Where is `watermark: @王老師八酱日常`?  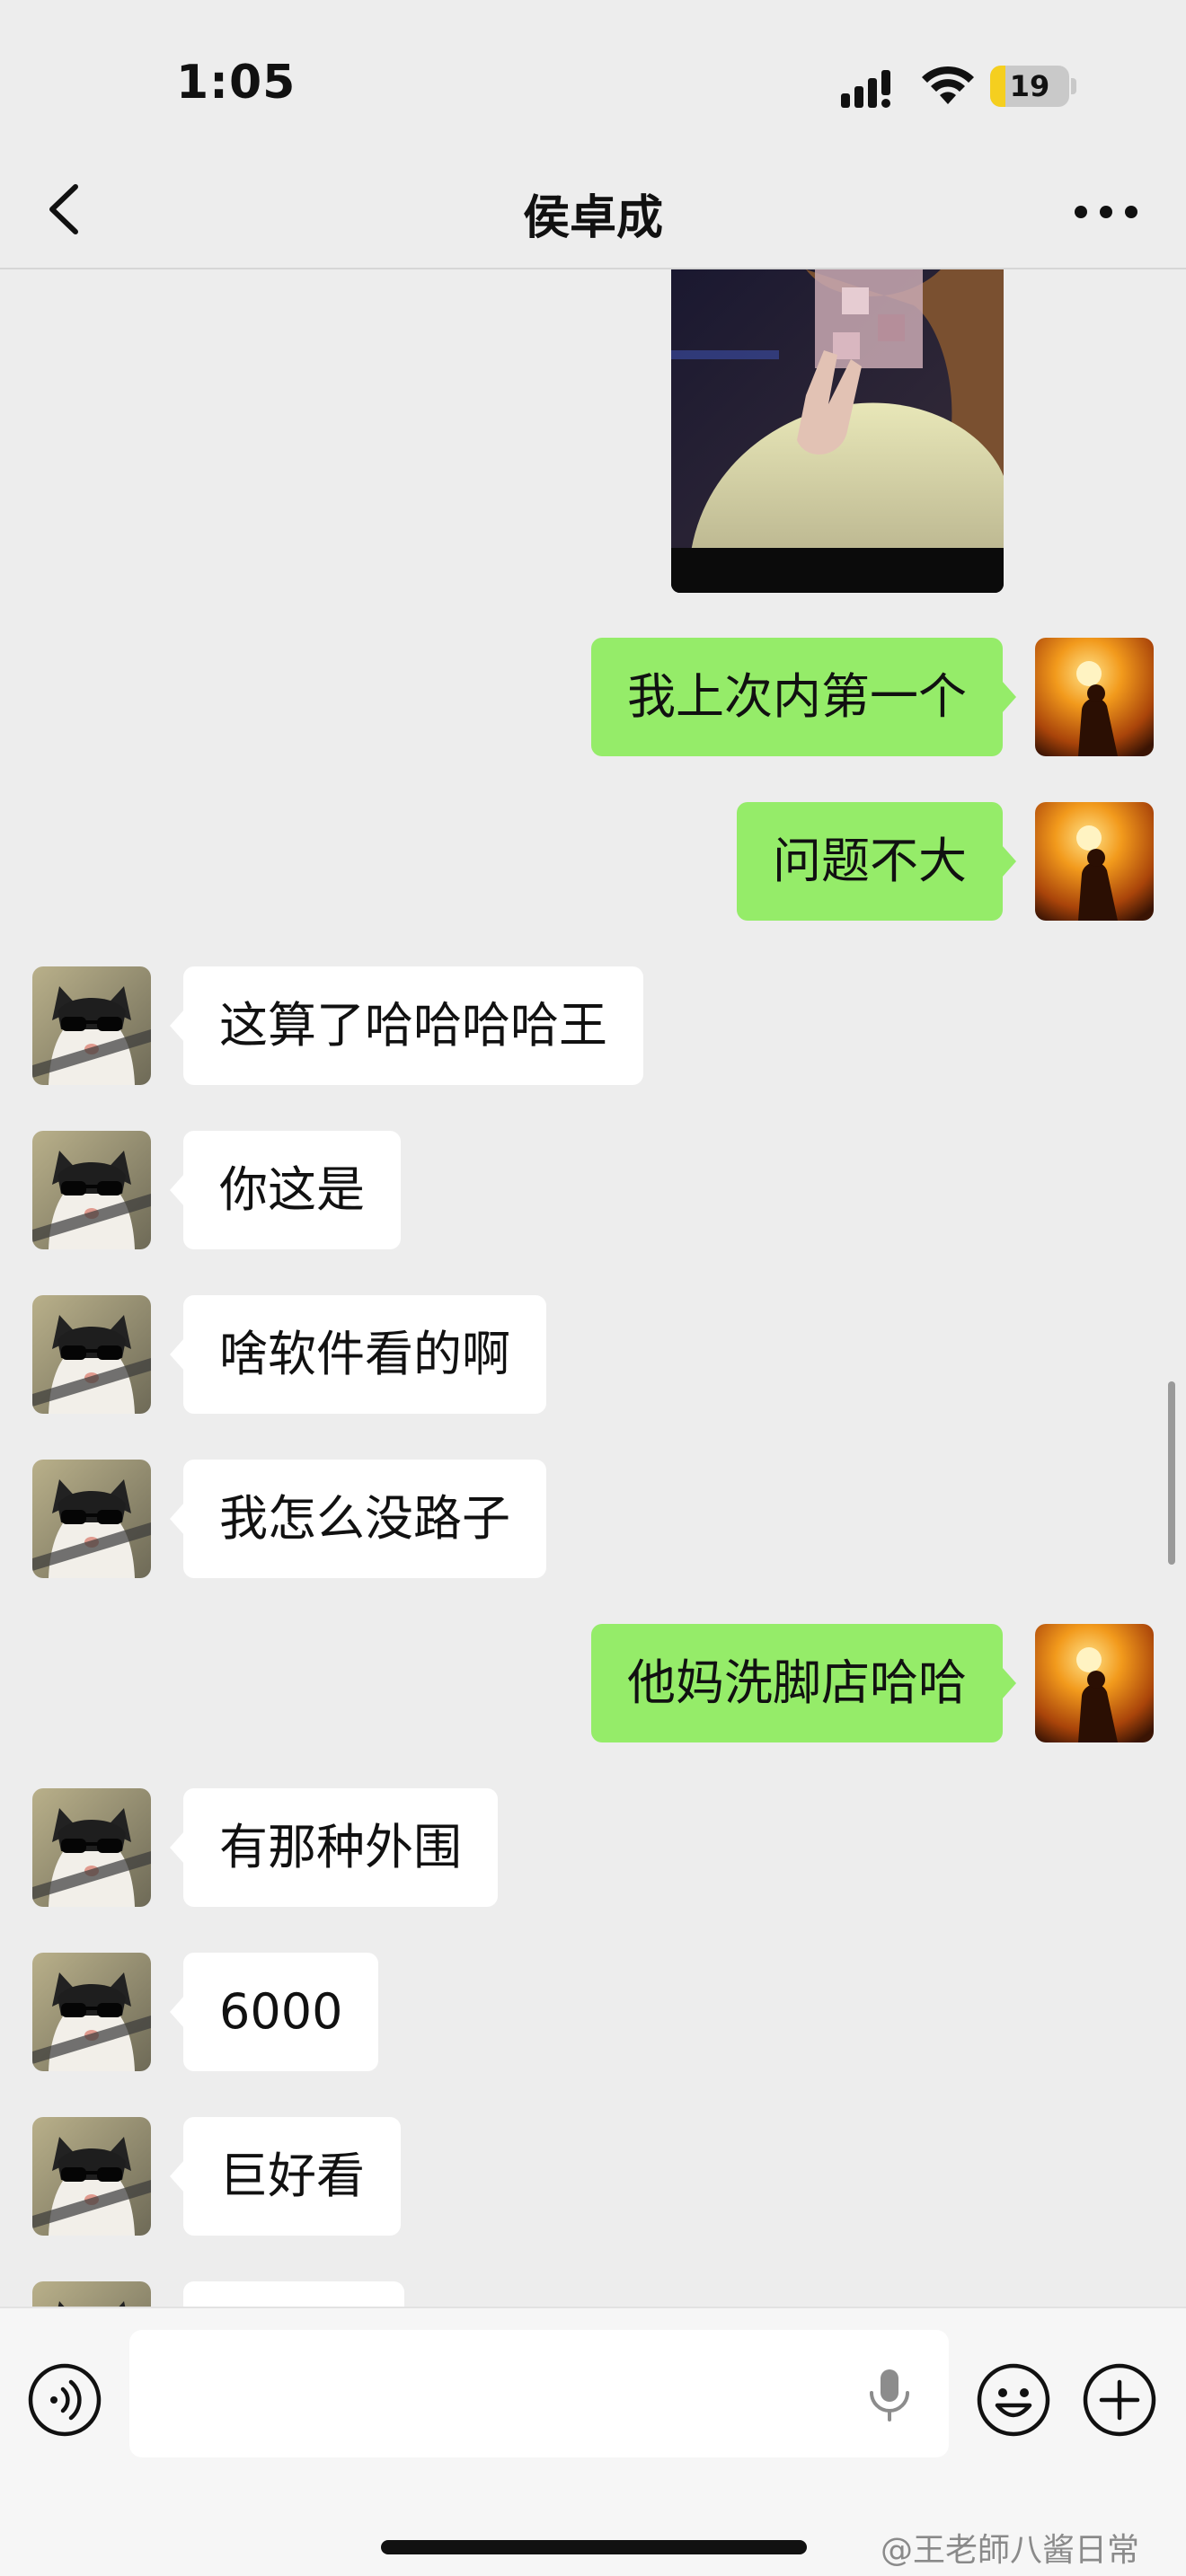
watermark: @王老師八酱日常 is located at coordinates (1010, 2550).